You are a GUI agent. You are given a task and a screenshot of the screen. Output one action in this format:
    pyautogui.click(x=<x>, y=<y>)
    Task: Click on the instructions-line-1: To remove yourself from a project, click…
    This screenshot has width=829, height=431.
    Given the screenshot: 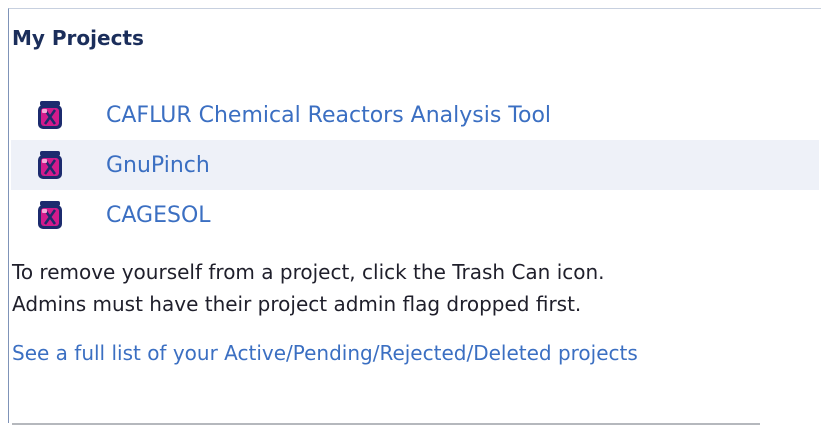 What is the action you would take?
    pyautogui.click(x=308, y=272)
    